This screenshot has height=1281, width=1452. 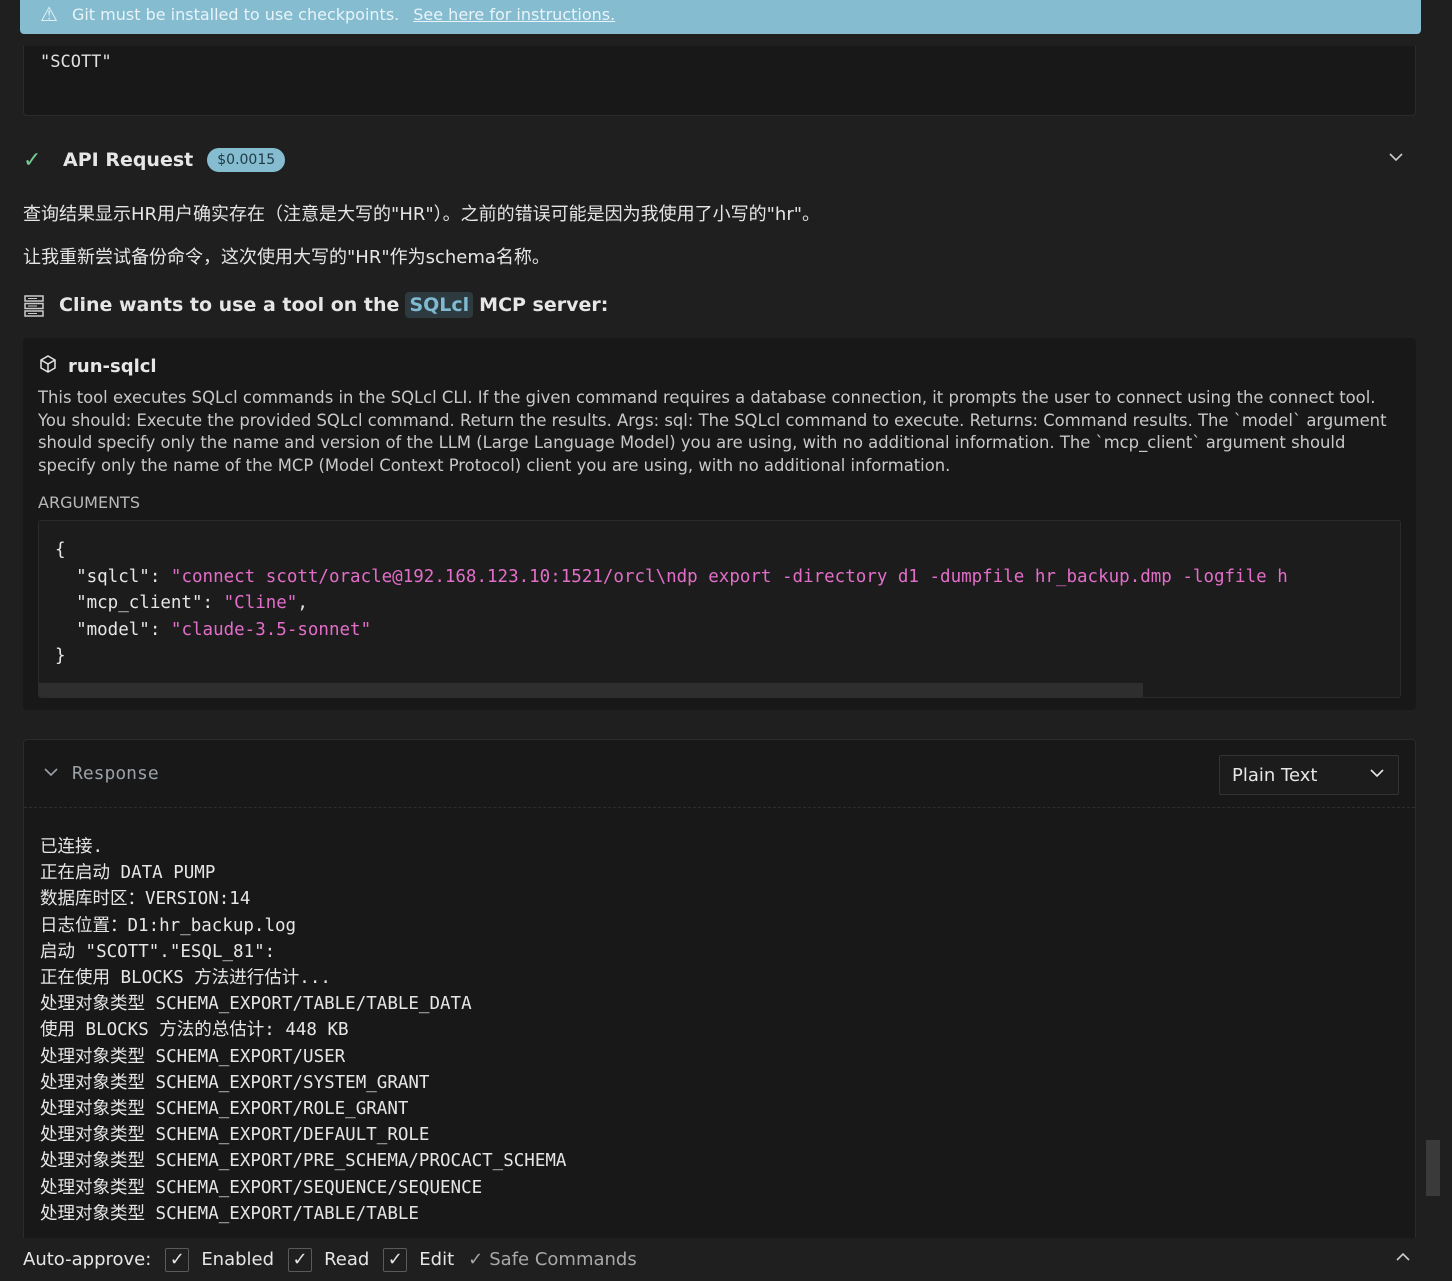 I want to click on response-line: 处理对象类型 SCHEMA_EXPORT/ROLE_GRANT, so click(x=224, y=1109).